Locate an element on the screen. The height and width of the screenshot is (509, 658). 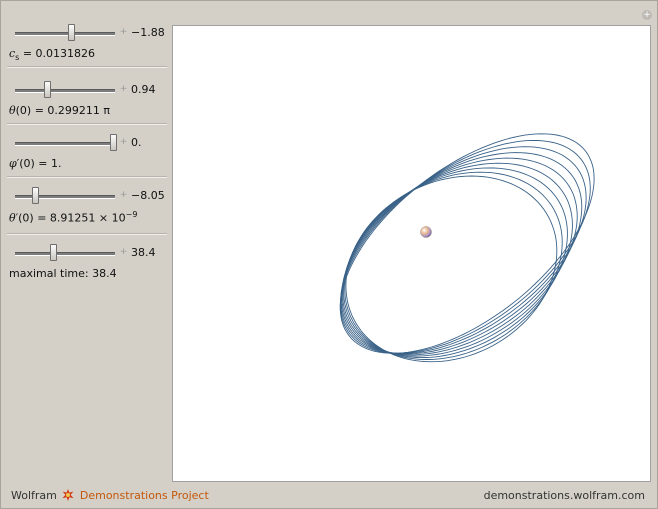
brand-demonstrations: Demonstrations Project is located at coordinates (144, 495).